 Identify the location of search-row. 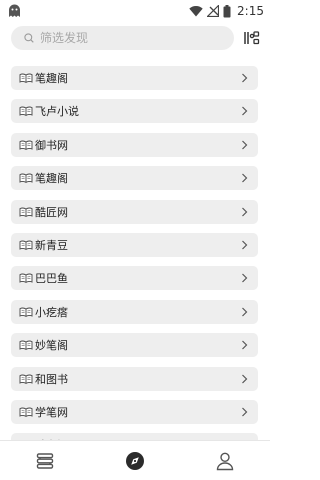
(135, 39).